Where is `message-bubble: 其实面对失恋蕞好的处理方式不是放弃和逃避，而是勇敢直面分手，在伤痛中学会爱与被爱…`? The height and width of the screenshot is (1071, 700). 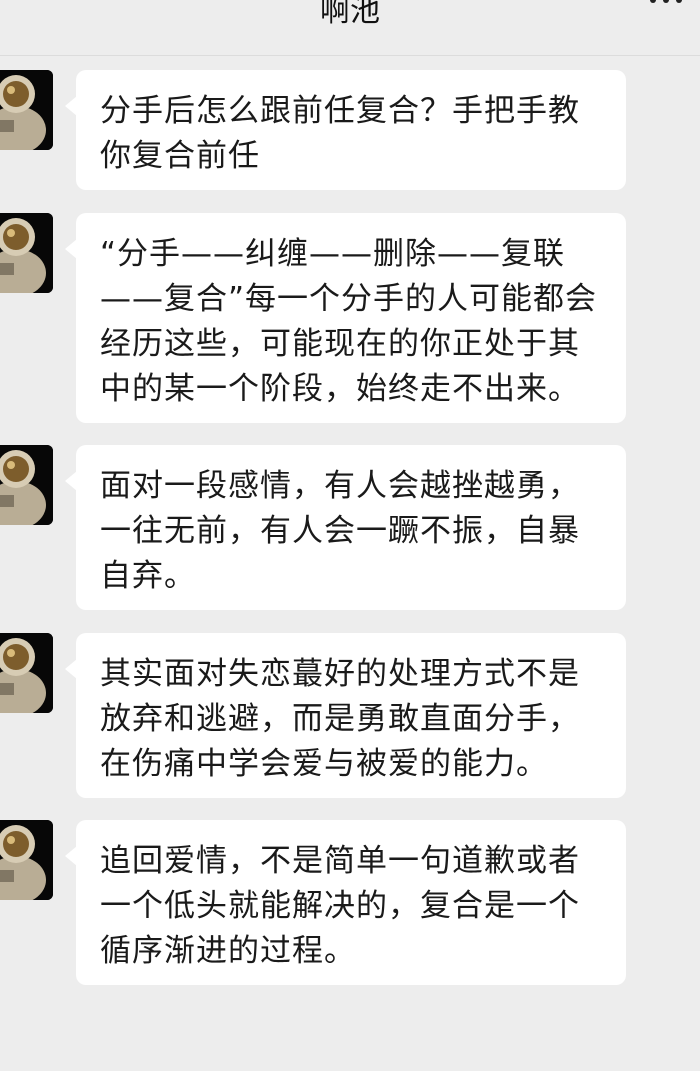
message-bubble: 其实面对失恋蕞好的处理方式不是放弃和逃避，而是勇敢直面分手，在伤痛中学会爱与被爱… is located at coordinates (345, 715).